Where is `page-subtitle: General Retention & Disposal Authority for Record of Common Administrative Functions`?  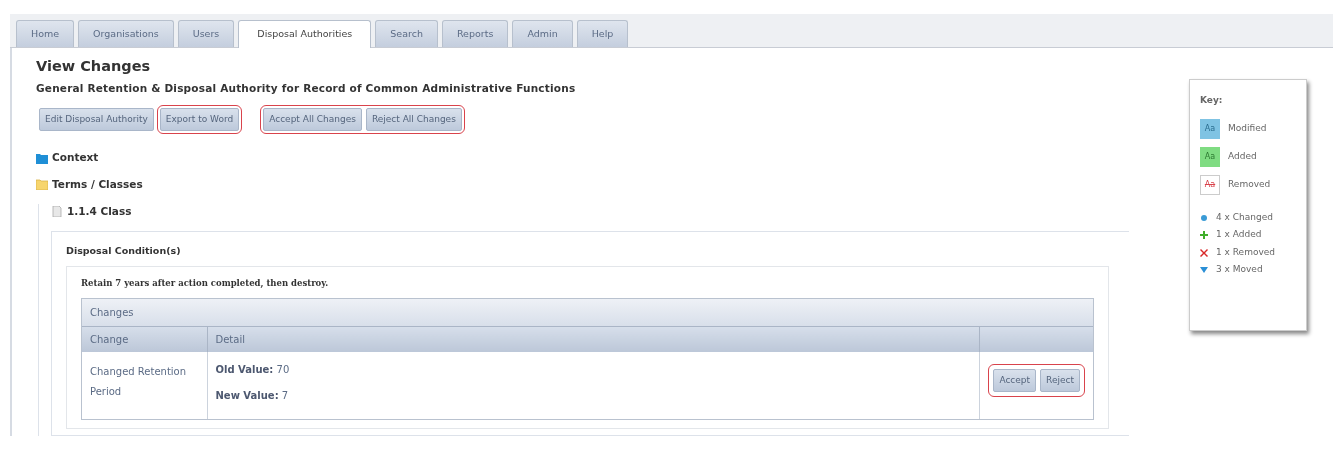
page-subtitle: General Retention & Disposal Authority for Record of Common Administrative Functions is located at coordinates (306, 88).